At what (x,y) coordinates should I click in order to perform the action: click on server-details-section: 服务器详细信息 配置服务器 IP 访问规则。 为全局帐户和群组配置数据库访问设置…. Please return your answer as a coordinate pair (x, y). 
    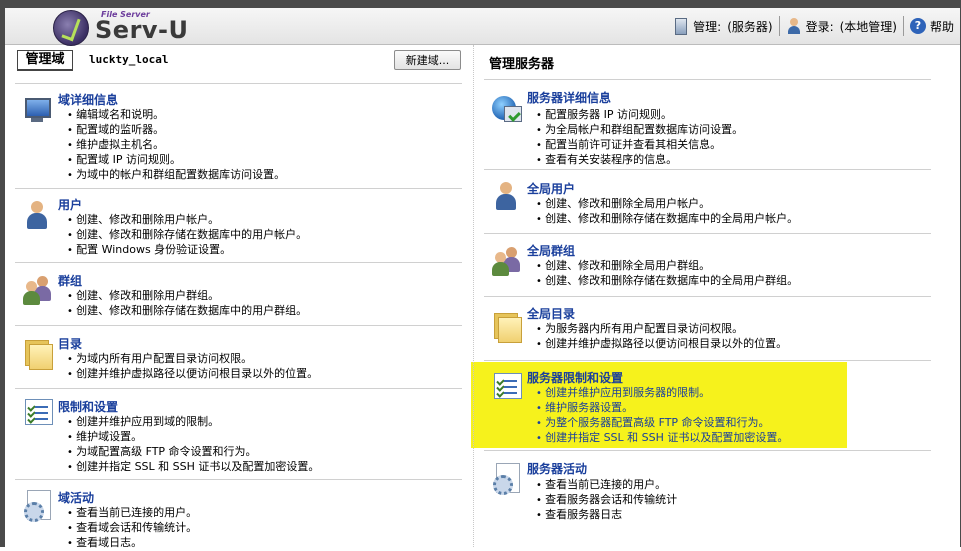
    Looking at the image, I should click on (707, 129).